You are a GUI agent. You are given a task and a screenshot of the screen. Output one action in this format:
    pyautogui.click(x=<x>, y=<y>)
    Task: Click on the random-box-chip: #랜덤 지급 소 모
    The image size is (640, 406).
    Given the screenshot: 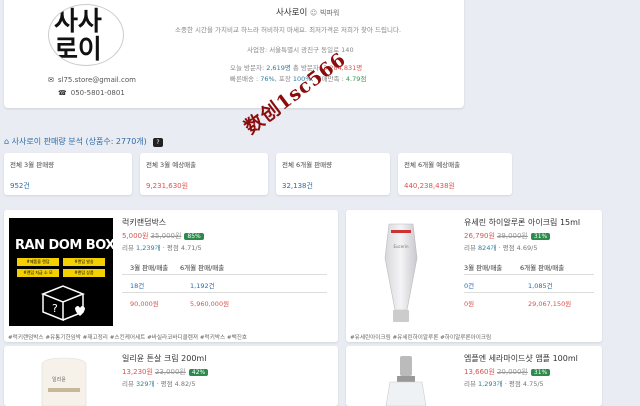 What is the action you would take?
    pyautogui.click(x=38, y=273)
    